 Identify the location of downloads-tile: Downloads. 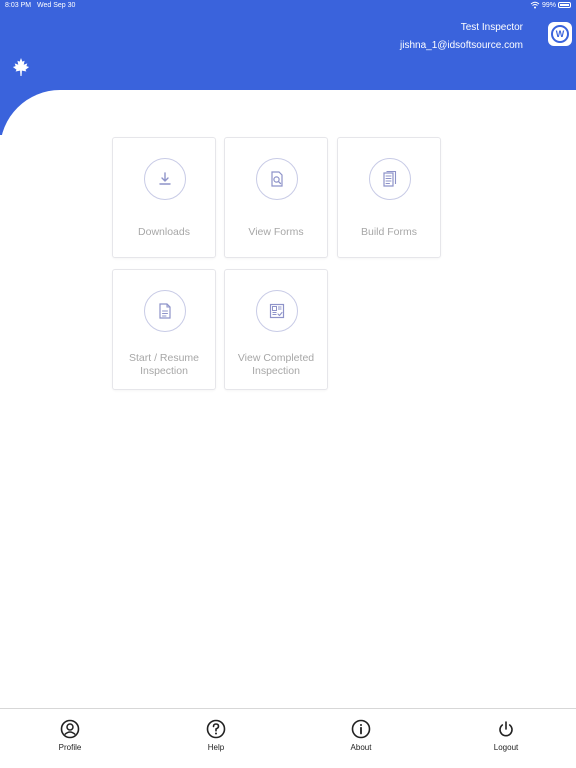
(164, 197).